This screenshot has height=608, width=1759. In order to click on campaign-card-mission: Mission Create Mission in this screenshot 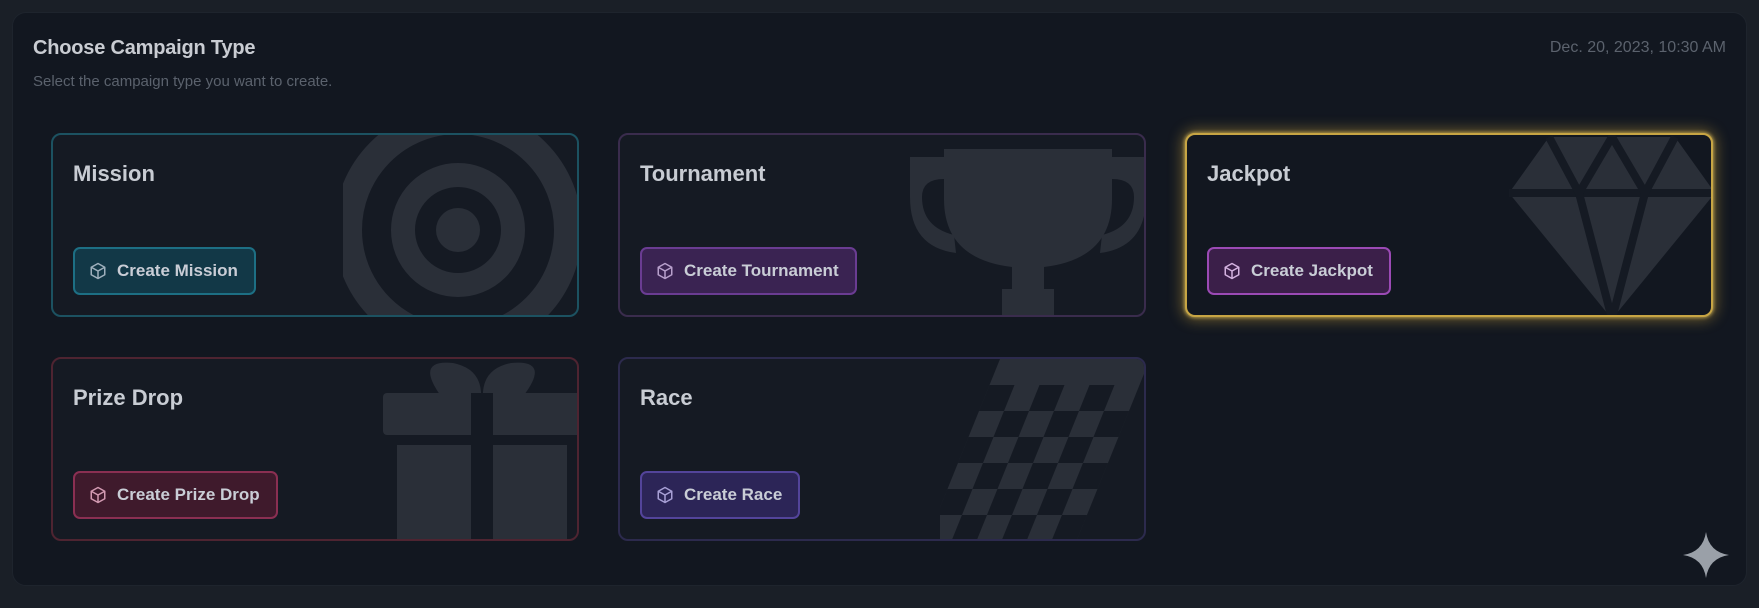, I will do `click(315, 225)`.